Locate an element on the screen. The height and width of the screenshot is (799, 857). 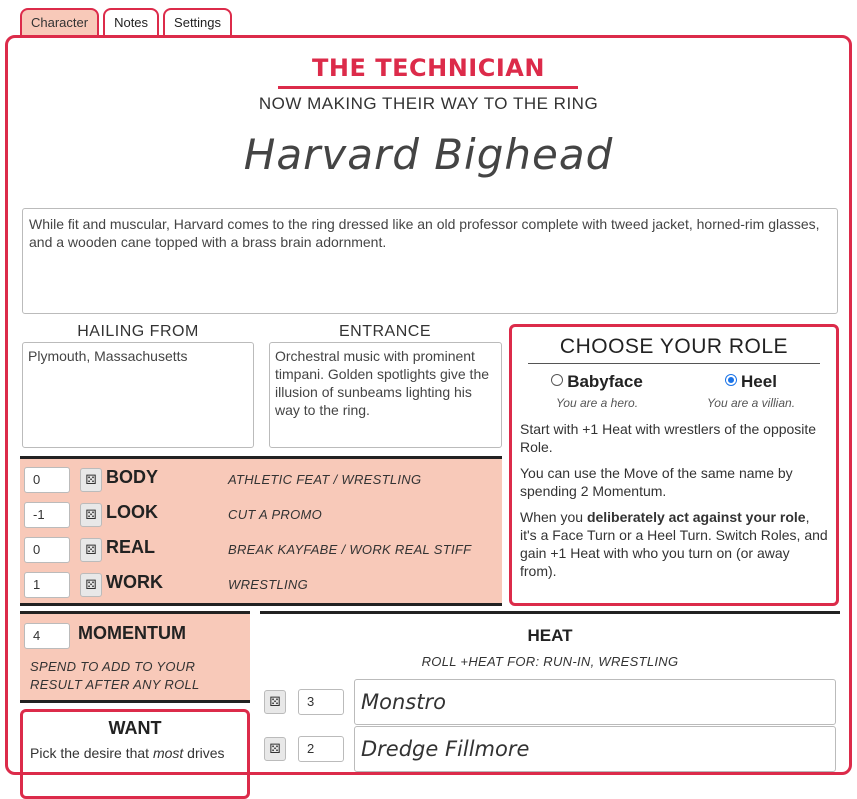
babyface-hint: You are a hero. is located at coordinates (597, 403).